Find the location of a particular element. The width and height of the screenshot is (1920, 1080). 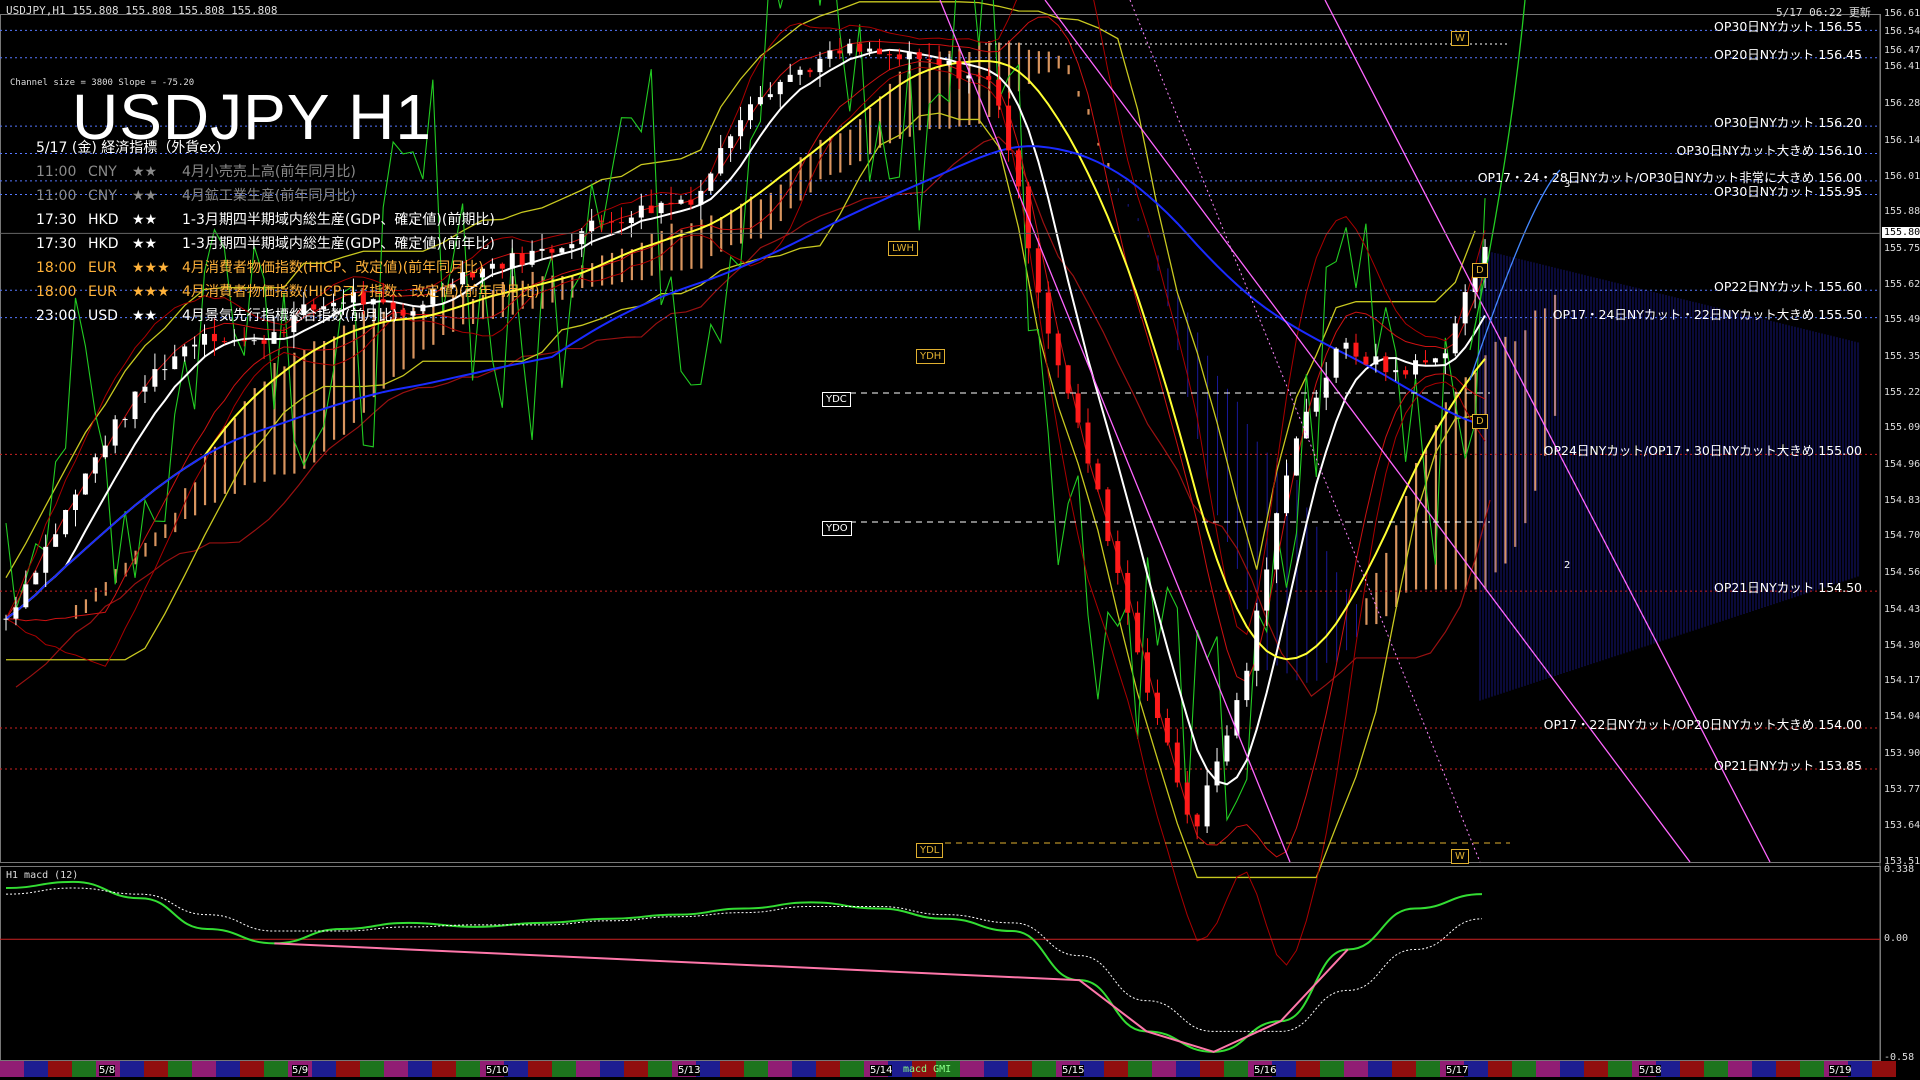

marker-ydh: YDH is located at coordinates (931, 356).